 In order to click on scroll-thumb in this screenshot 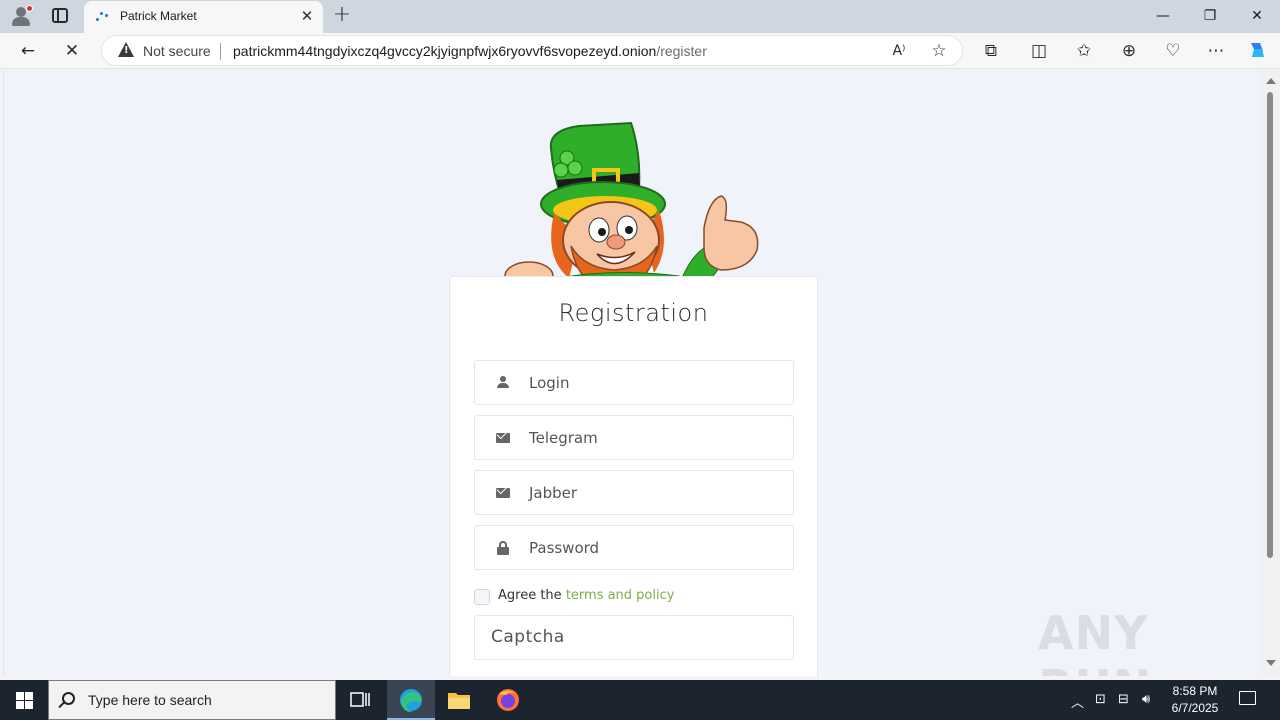, I will do `click(1270, 325)`.